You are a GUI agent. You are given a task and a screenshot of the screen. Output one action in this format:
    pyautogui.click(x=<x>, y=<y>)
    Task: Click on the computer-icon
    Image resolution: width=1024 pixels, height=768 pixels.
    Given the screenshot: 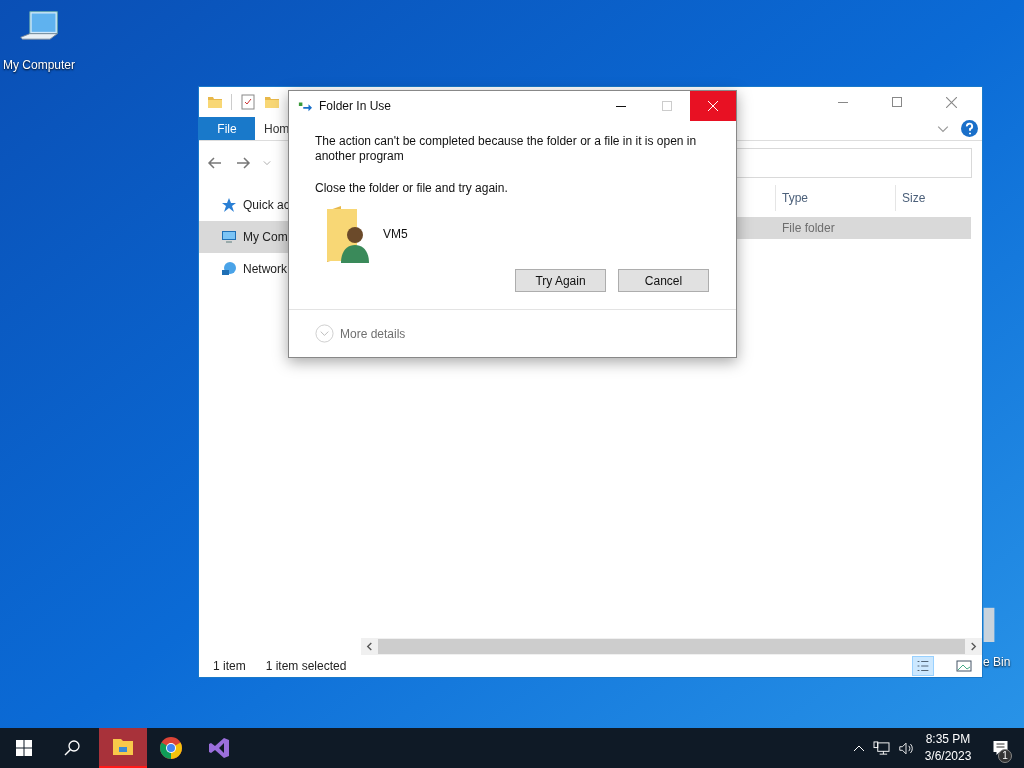 What is the action you would take?
    pyautogui.click(x=229, y=237)
    